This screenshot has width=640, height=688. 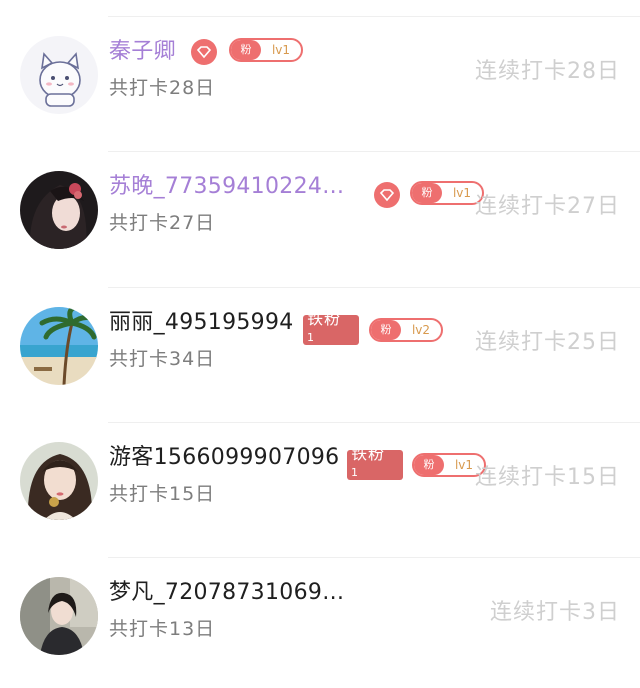 I want to click on beach-avatar, so click(x=59, y=346).